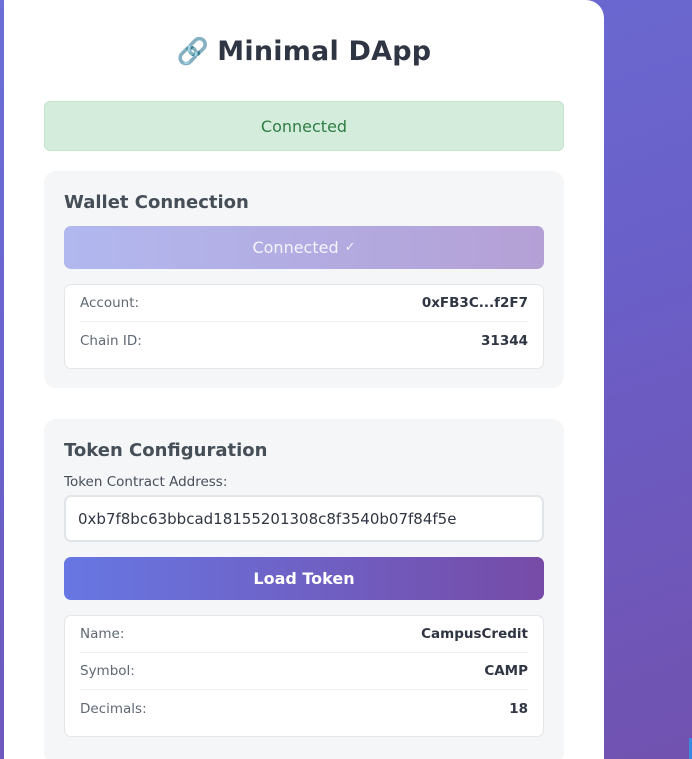 This screenshot has height=759, width=692. I want to click on token-address-input, so click(304, 518).